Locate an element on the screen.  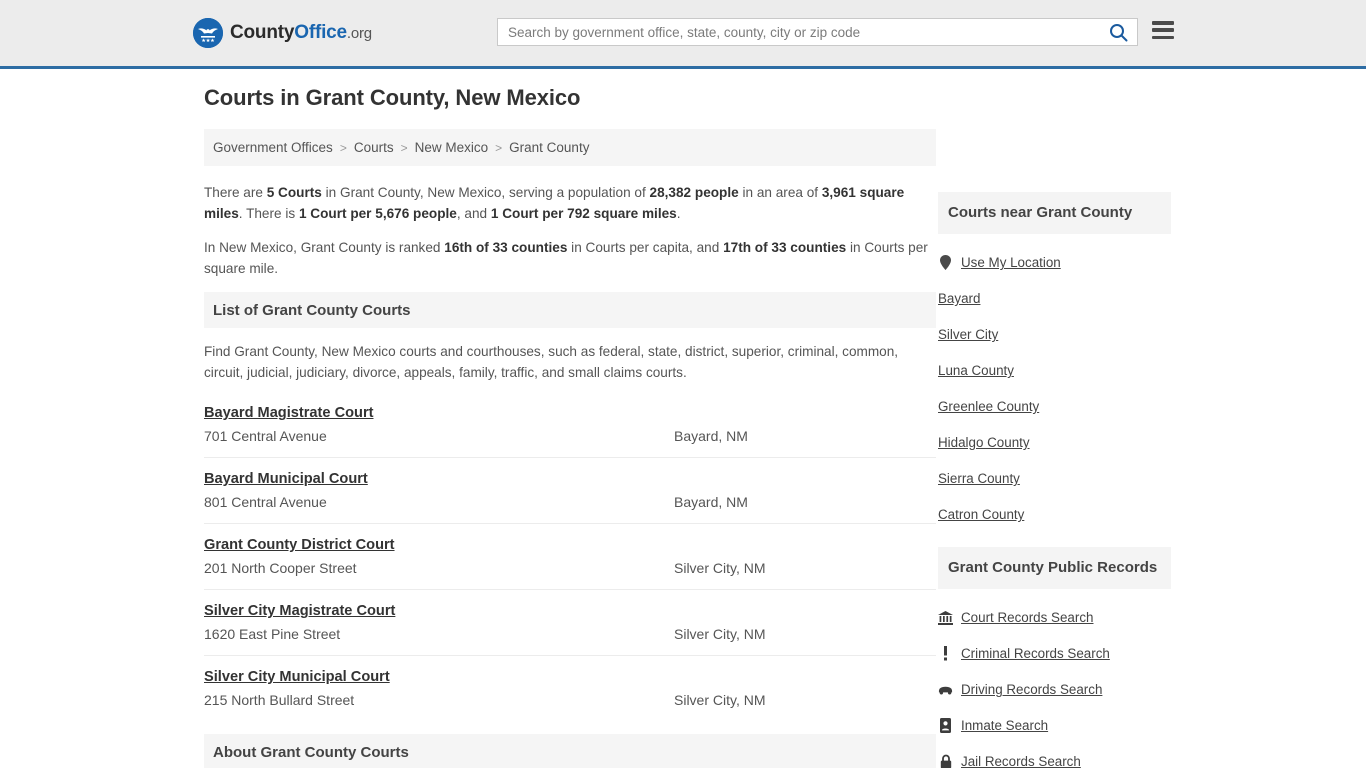
sidebar-item-inmate-search: Inmate Search is located at coordinates (1004, 725).